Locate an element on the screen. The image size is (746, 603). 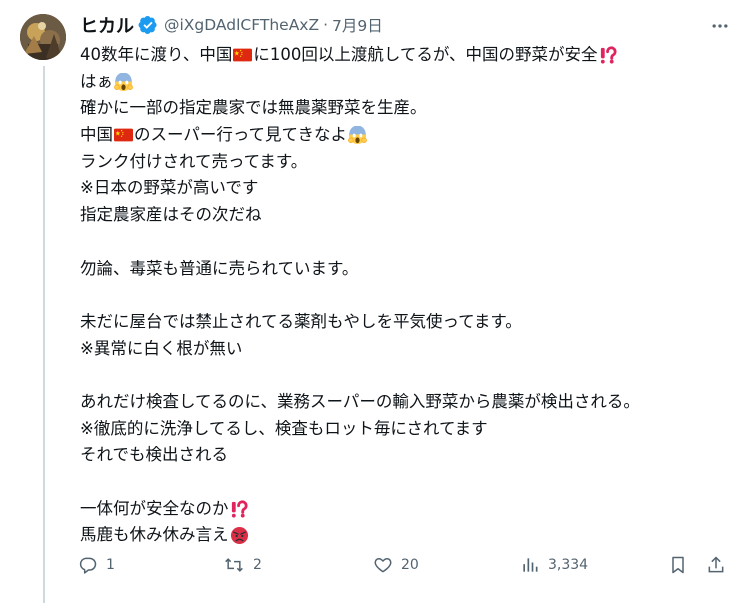
display-name: ヒカル is located at coordinates (107, 25).